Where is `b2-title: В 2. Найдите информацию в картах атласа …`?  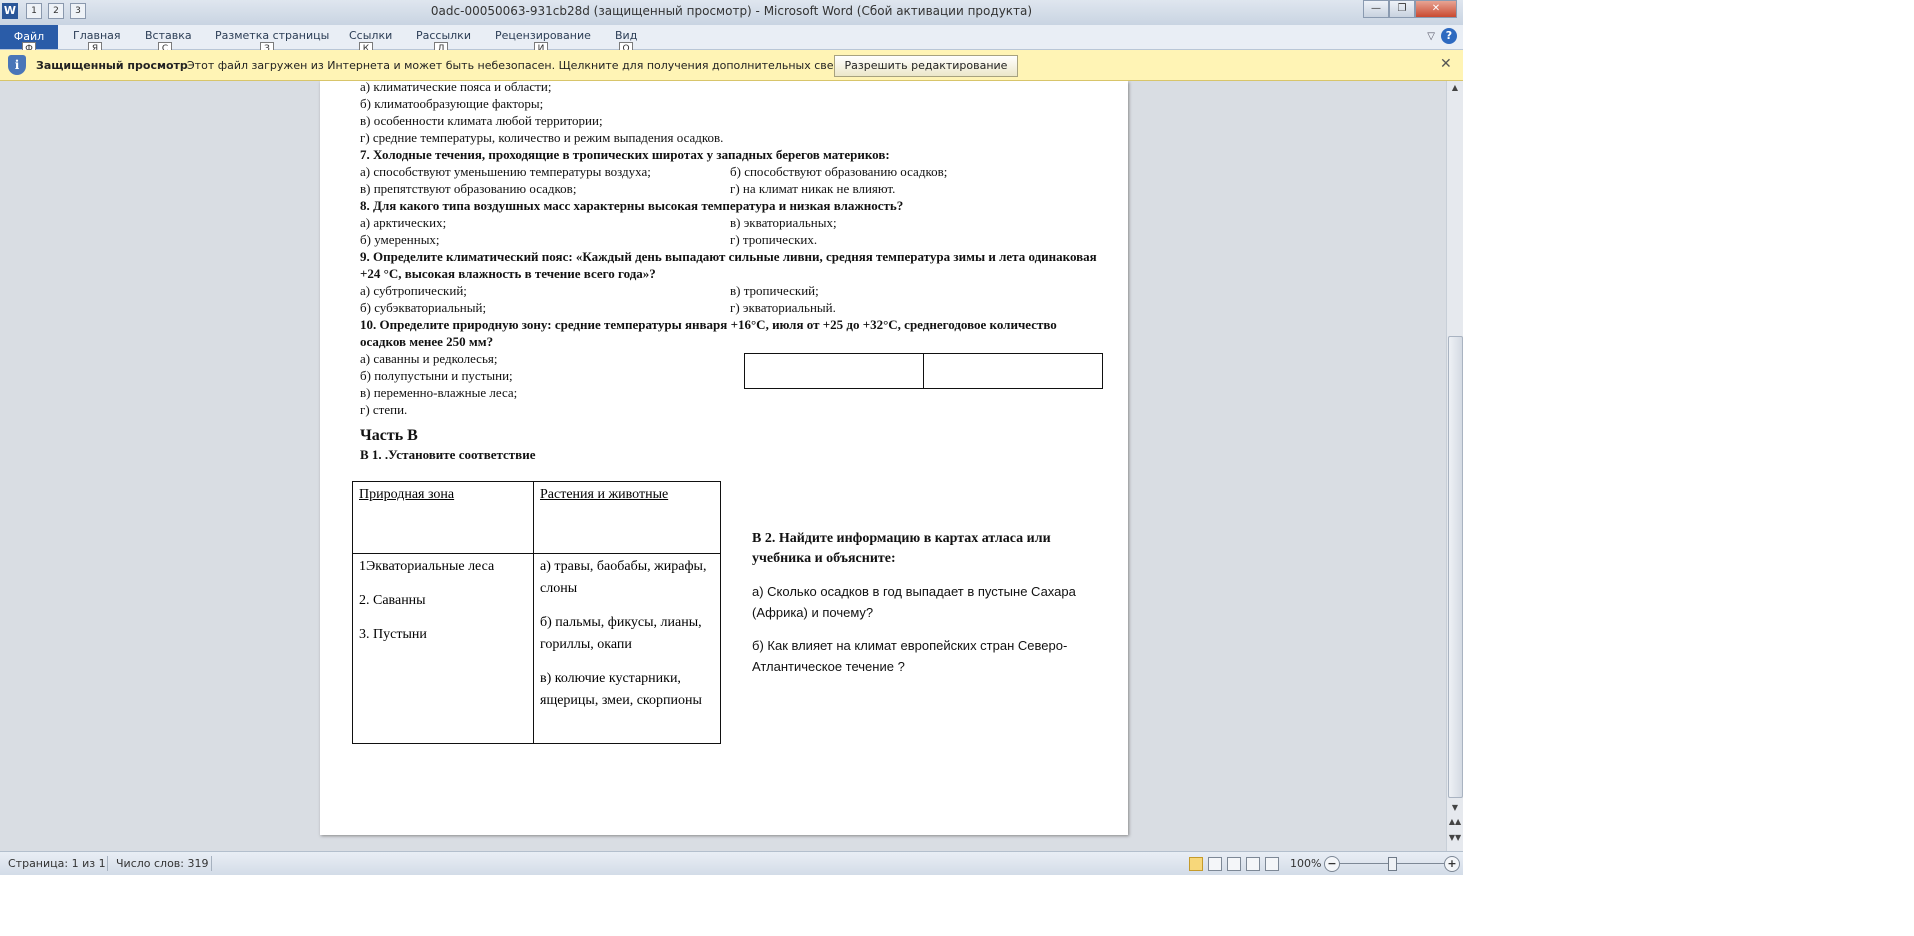
b2-title: В 2. Найдите информацию в картах атласа … is located at coordinates (901, 548).